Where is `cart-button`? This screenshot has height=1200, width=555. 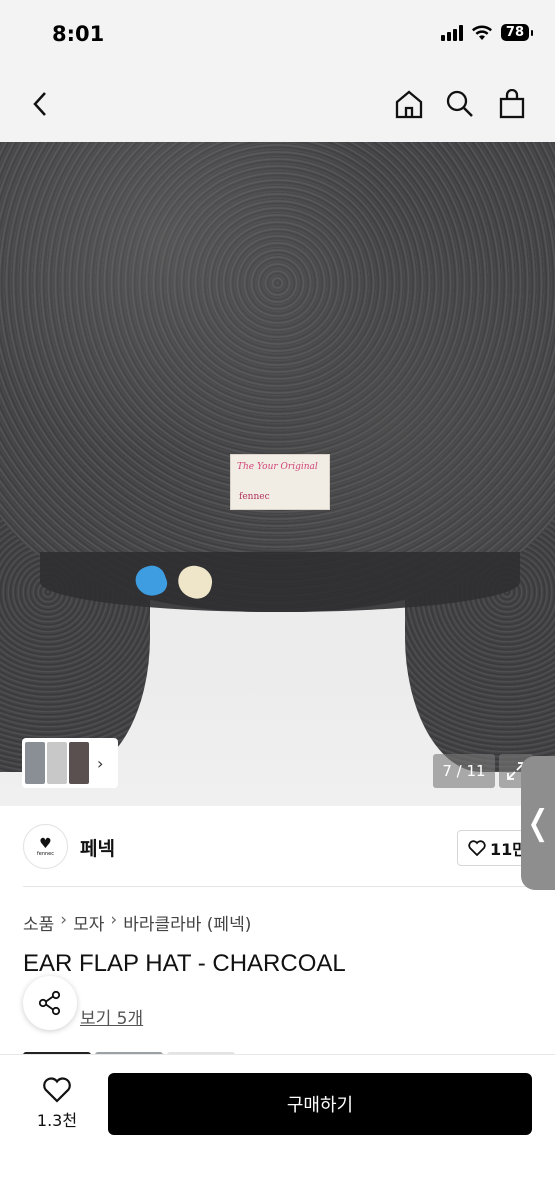 cart-button is located at coordinates (512, 104).